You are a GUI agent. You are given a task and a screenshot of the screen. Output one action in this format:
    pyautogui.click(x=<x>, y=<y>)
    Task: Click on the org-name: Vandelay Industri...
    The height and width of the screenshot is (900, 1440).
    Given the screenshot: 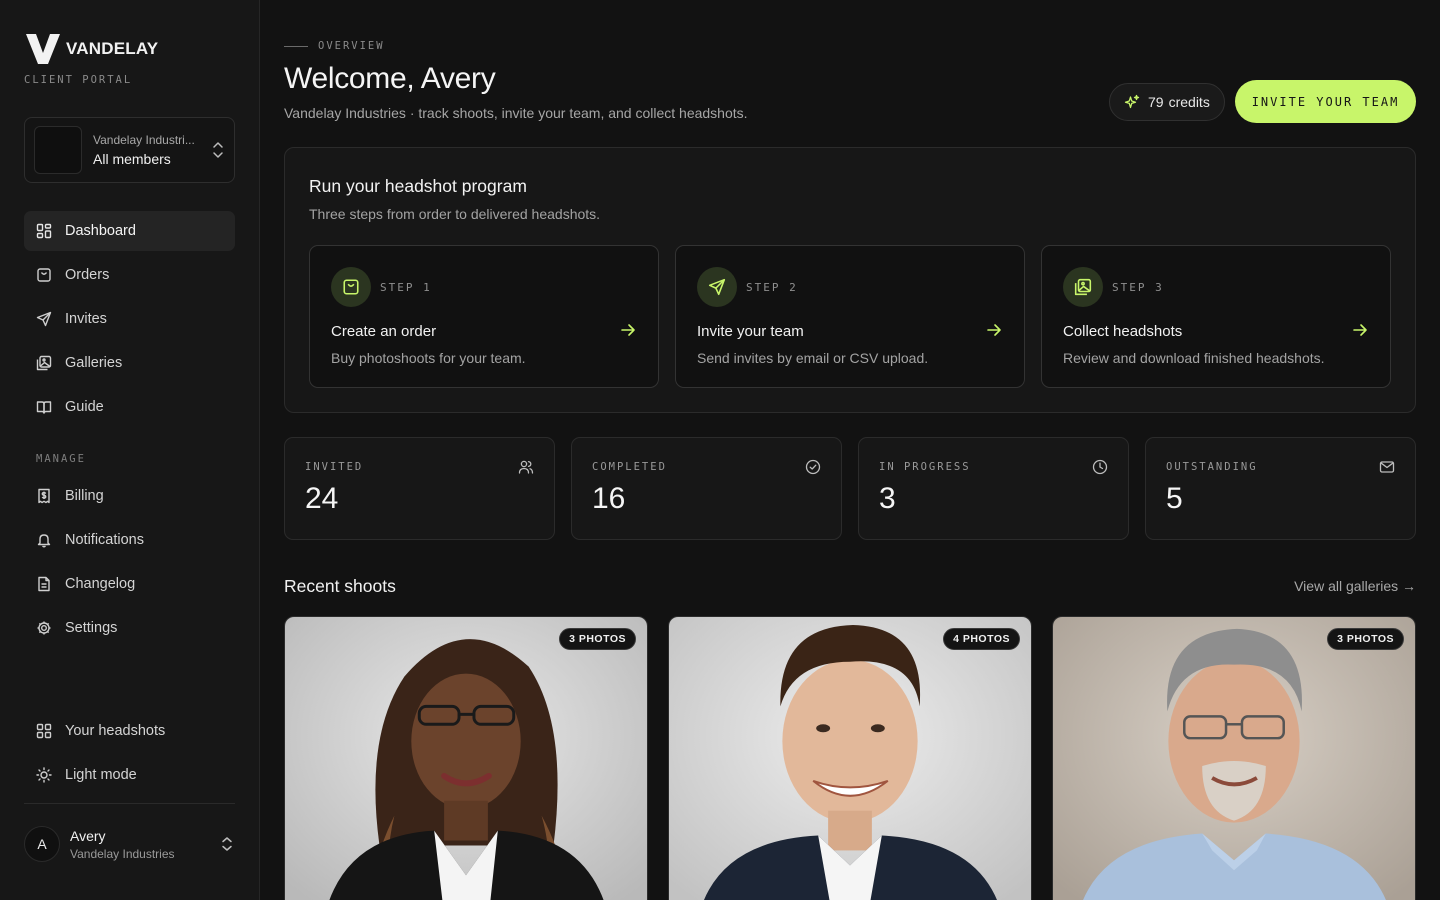 What is the action you would take?
    pyautogui.click(x=144, y=140)
    